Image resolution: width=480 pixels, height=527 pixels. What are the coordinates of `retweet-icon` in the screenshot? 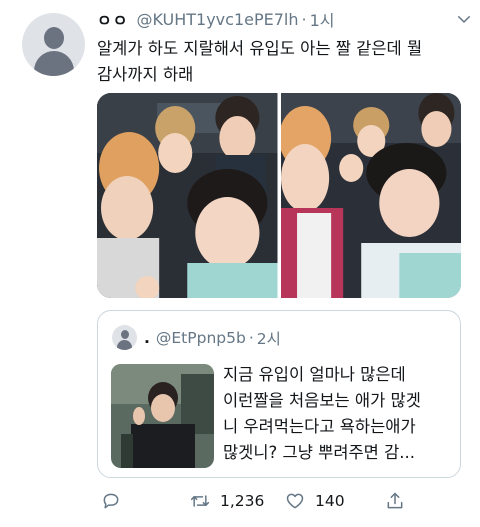 It's located at (200, 501).